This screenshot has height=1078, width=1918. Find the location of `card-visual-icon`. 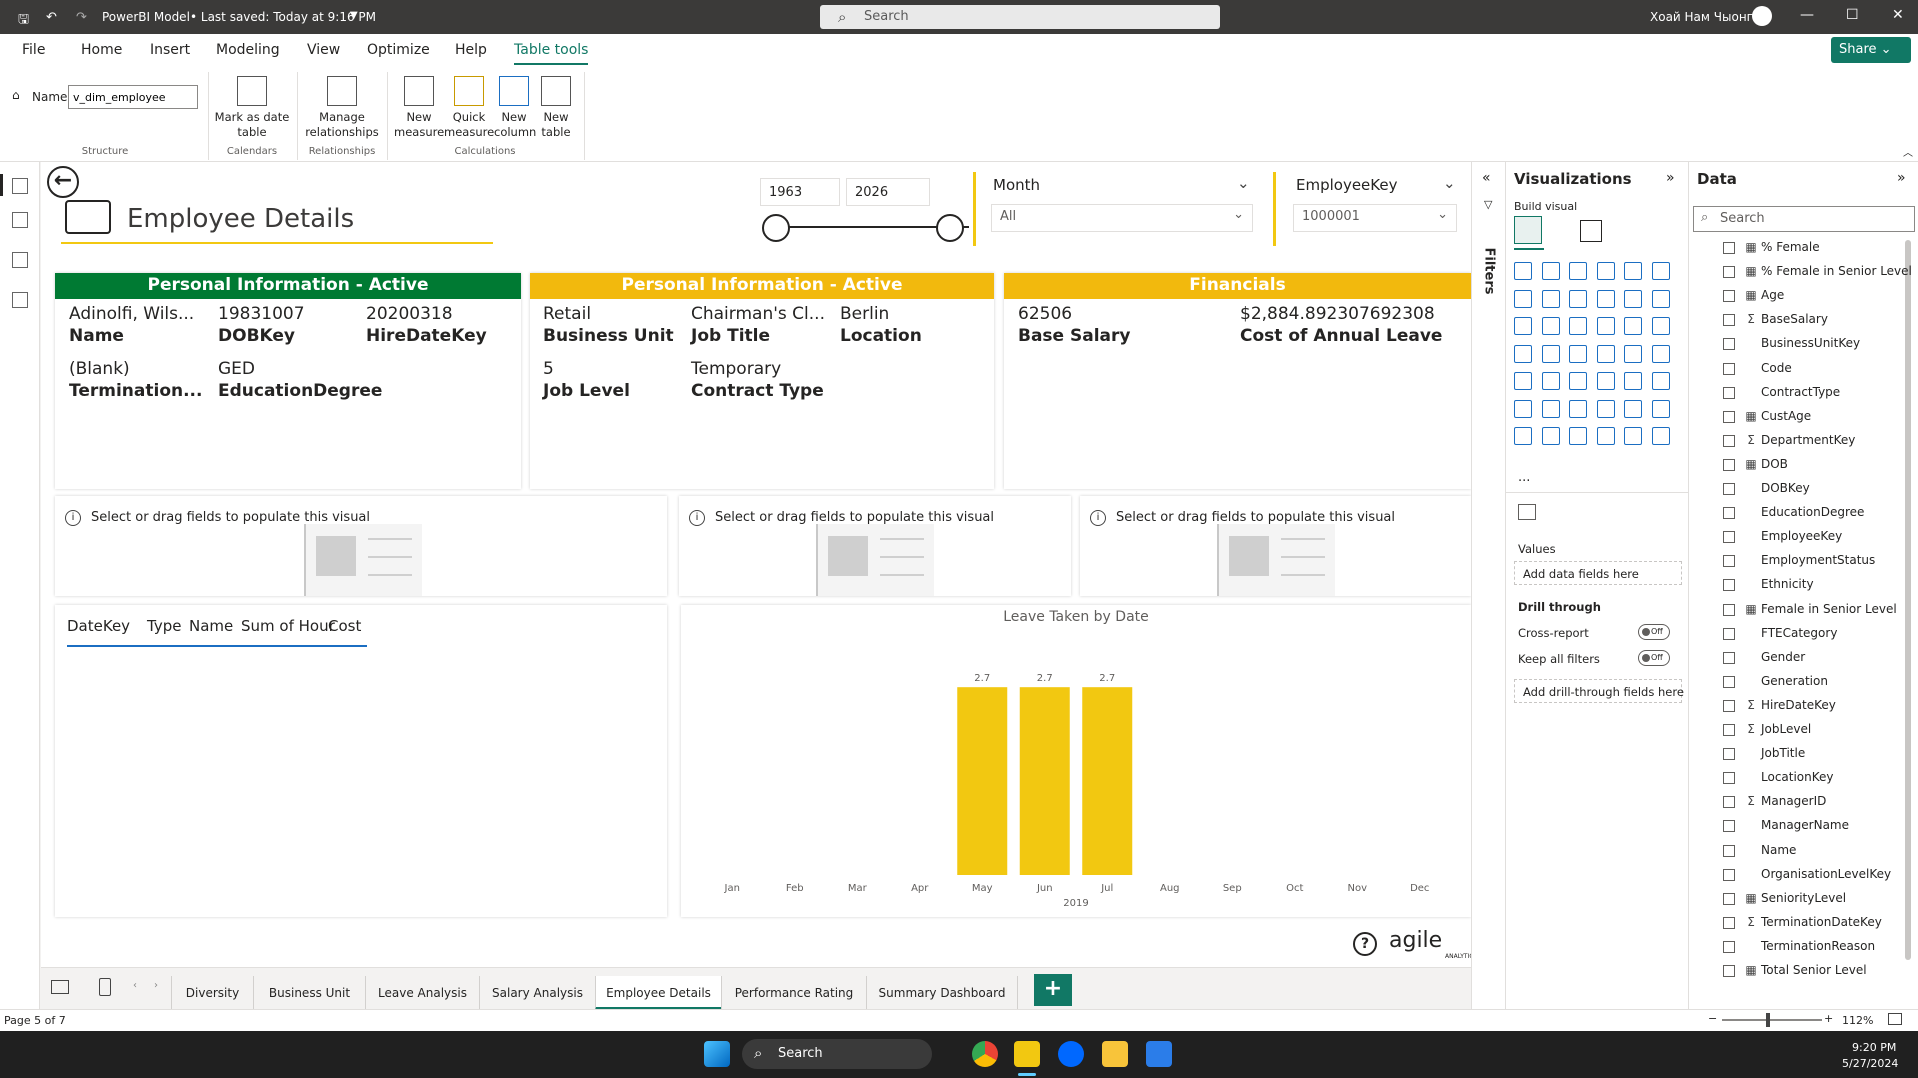

card-visual-icon is located at coordinates (1660, 353).